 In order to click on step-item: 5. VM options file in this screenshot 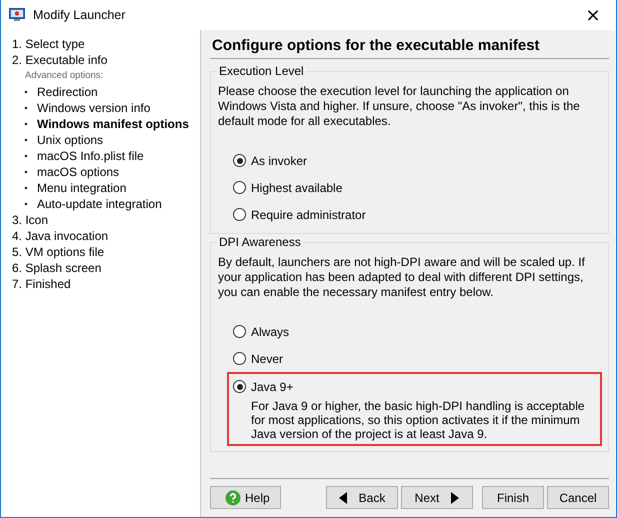, I will do `click(106, 252)`.